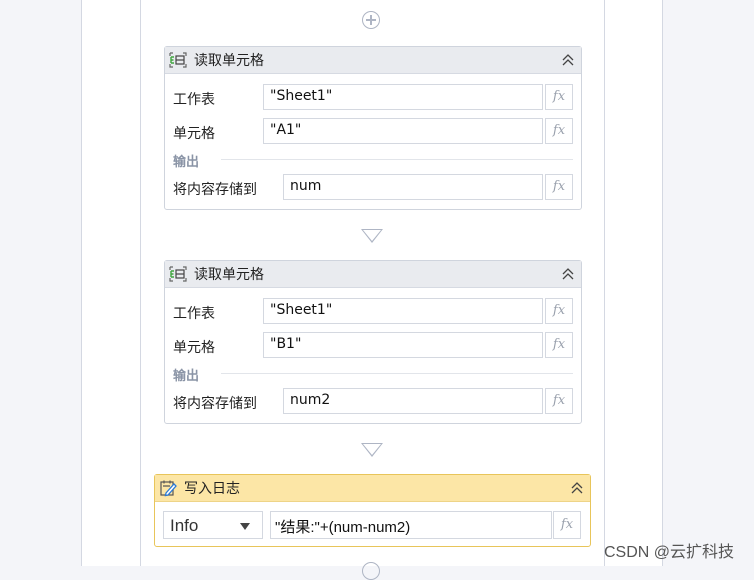  I want to click on write-log-icon, so click(168, 488).